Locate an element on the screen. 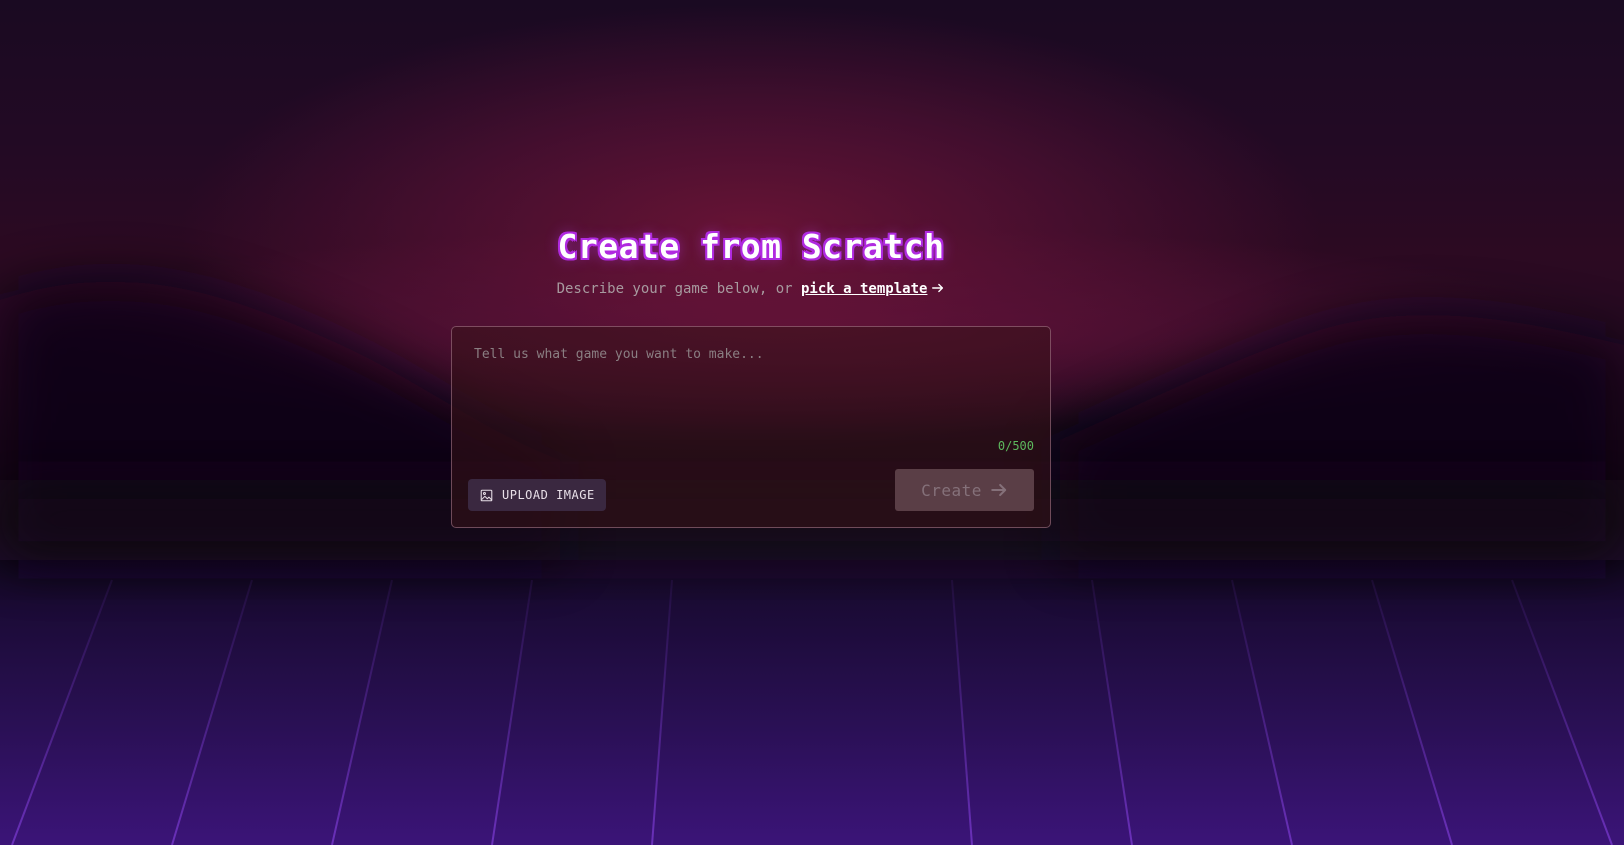 This screenshot has width=1624, height=845. pick-template-label: pick a template is located at coordinates (864, 289).